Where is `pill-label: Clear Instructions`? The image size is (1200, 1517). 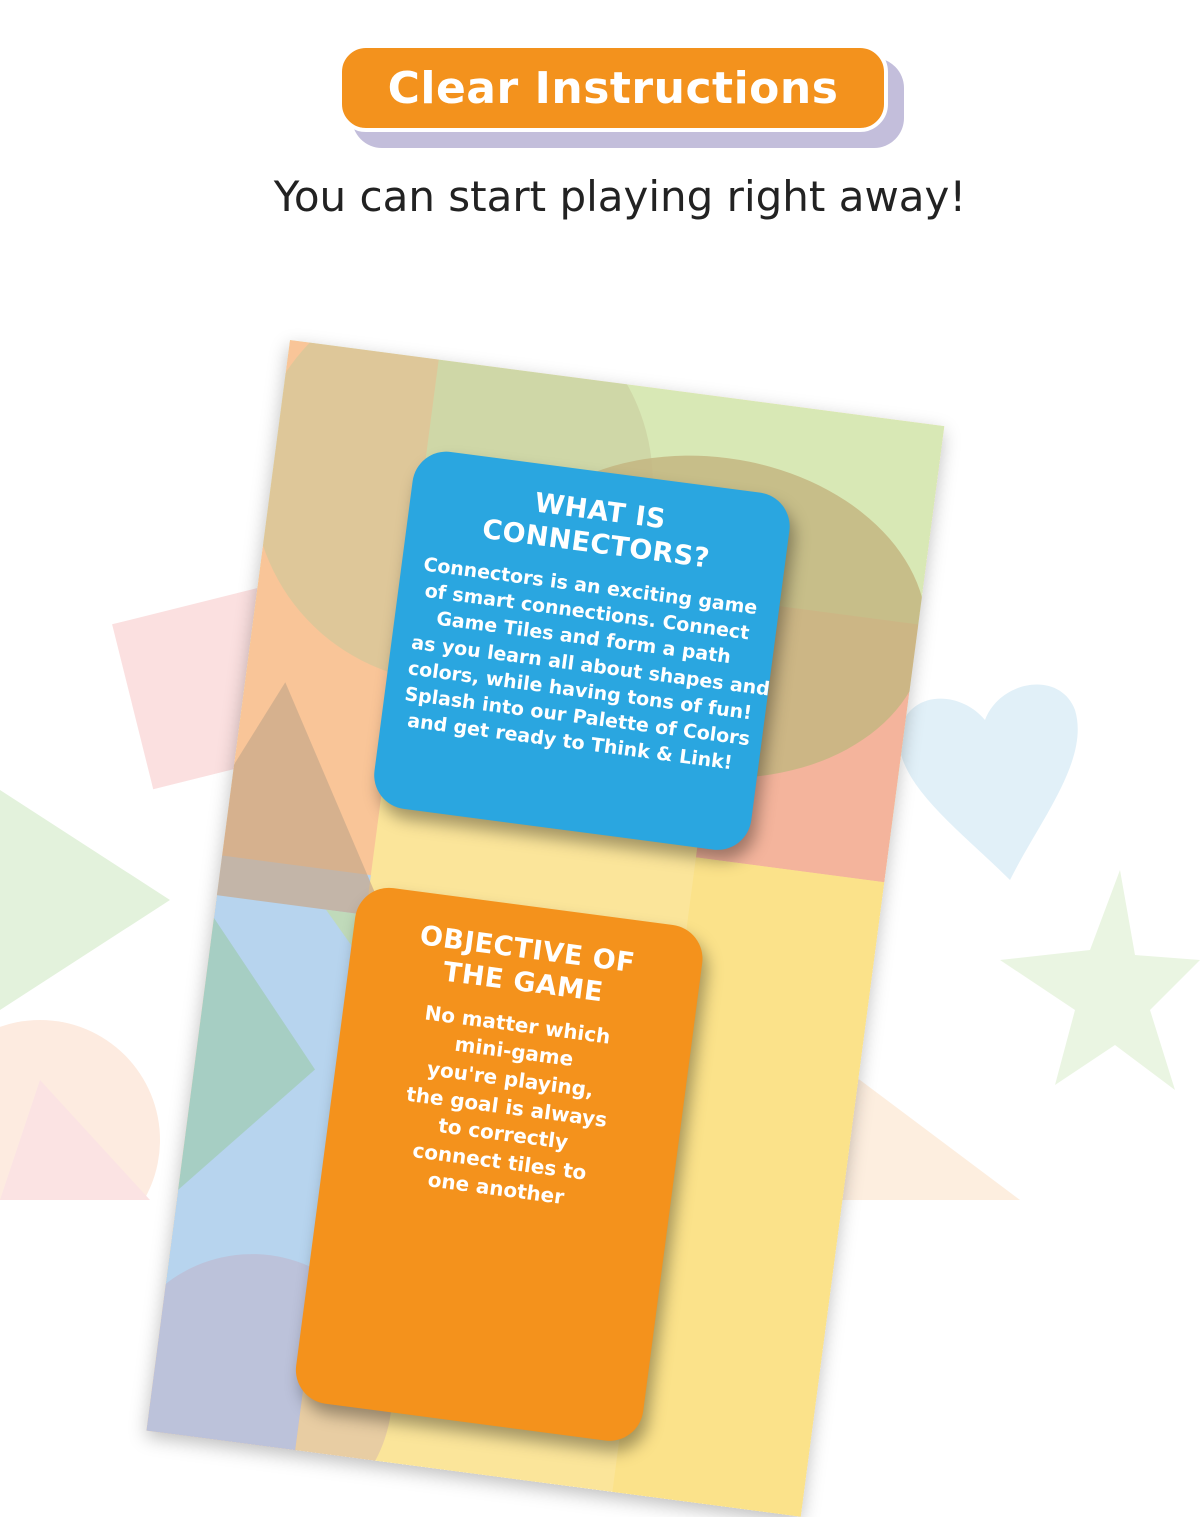 pill-label: Clear Instructions is located at coordinates (613, 88).